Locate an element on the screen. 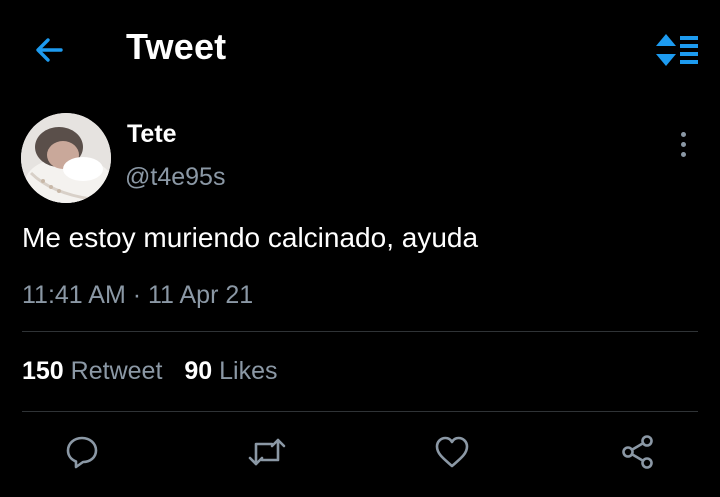 The width and height of the screenshot is (720, 497). author-name: Tete is located at coordinates (152, 134).